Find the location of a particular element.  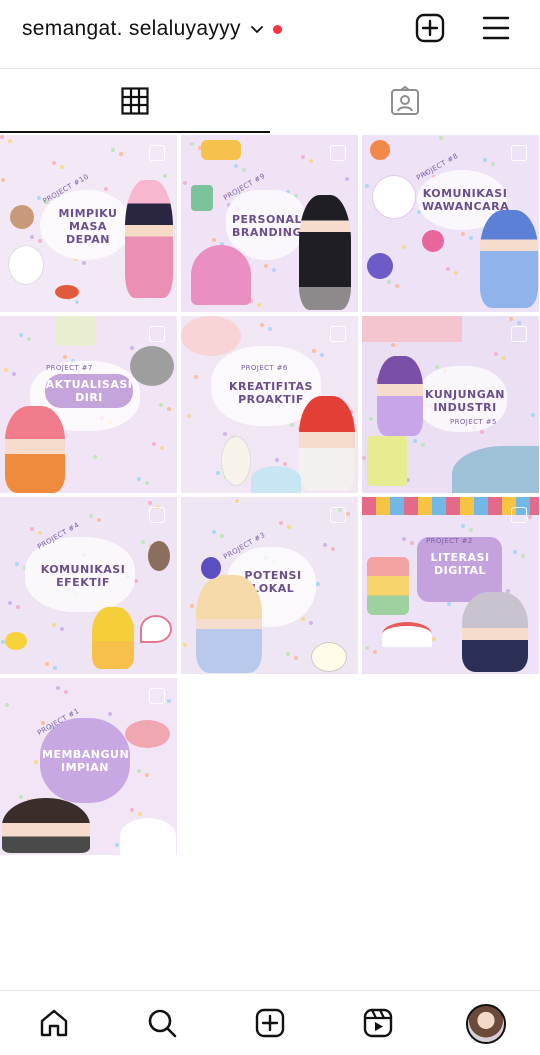

post-project-number: PROJECT #6 is located at coordinates (264, 368).